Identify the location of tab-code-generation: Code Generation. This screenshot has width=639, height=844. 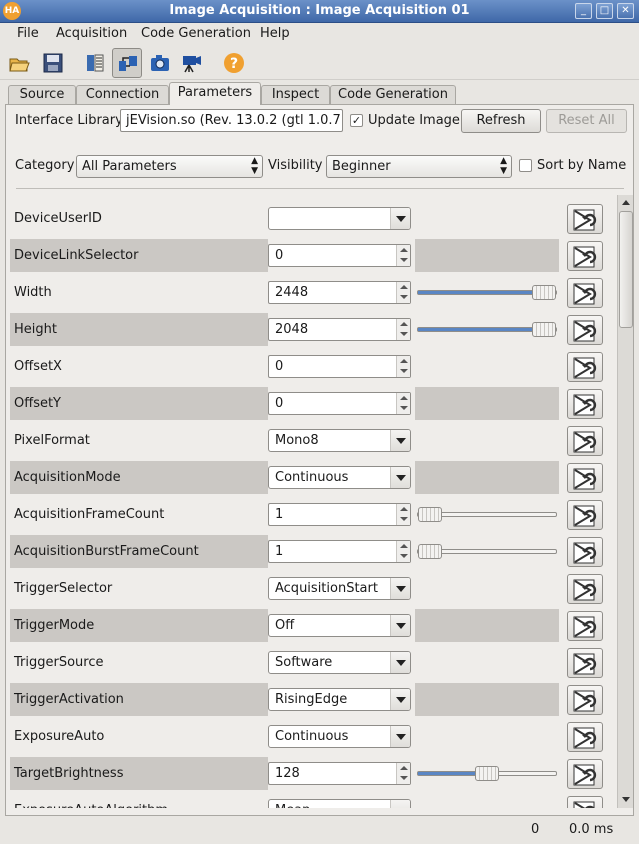
(393, 94).